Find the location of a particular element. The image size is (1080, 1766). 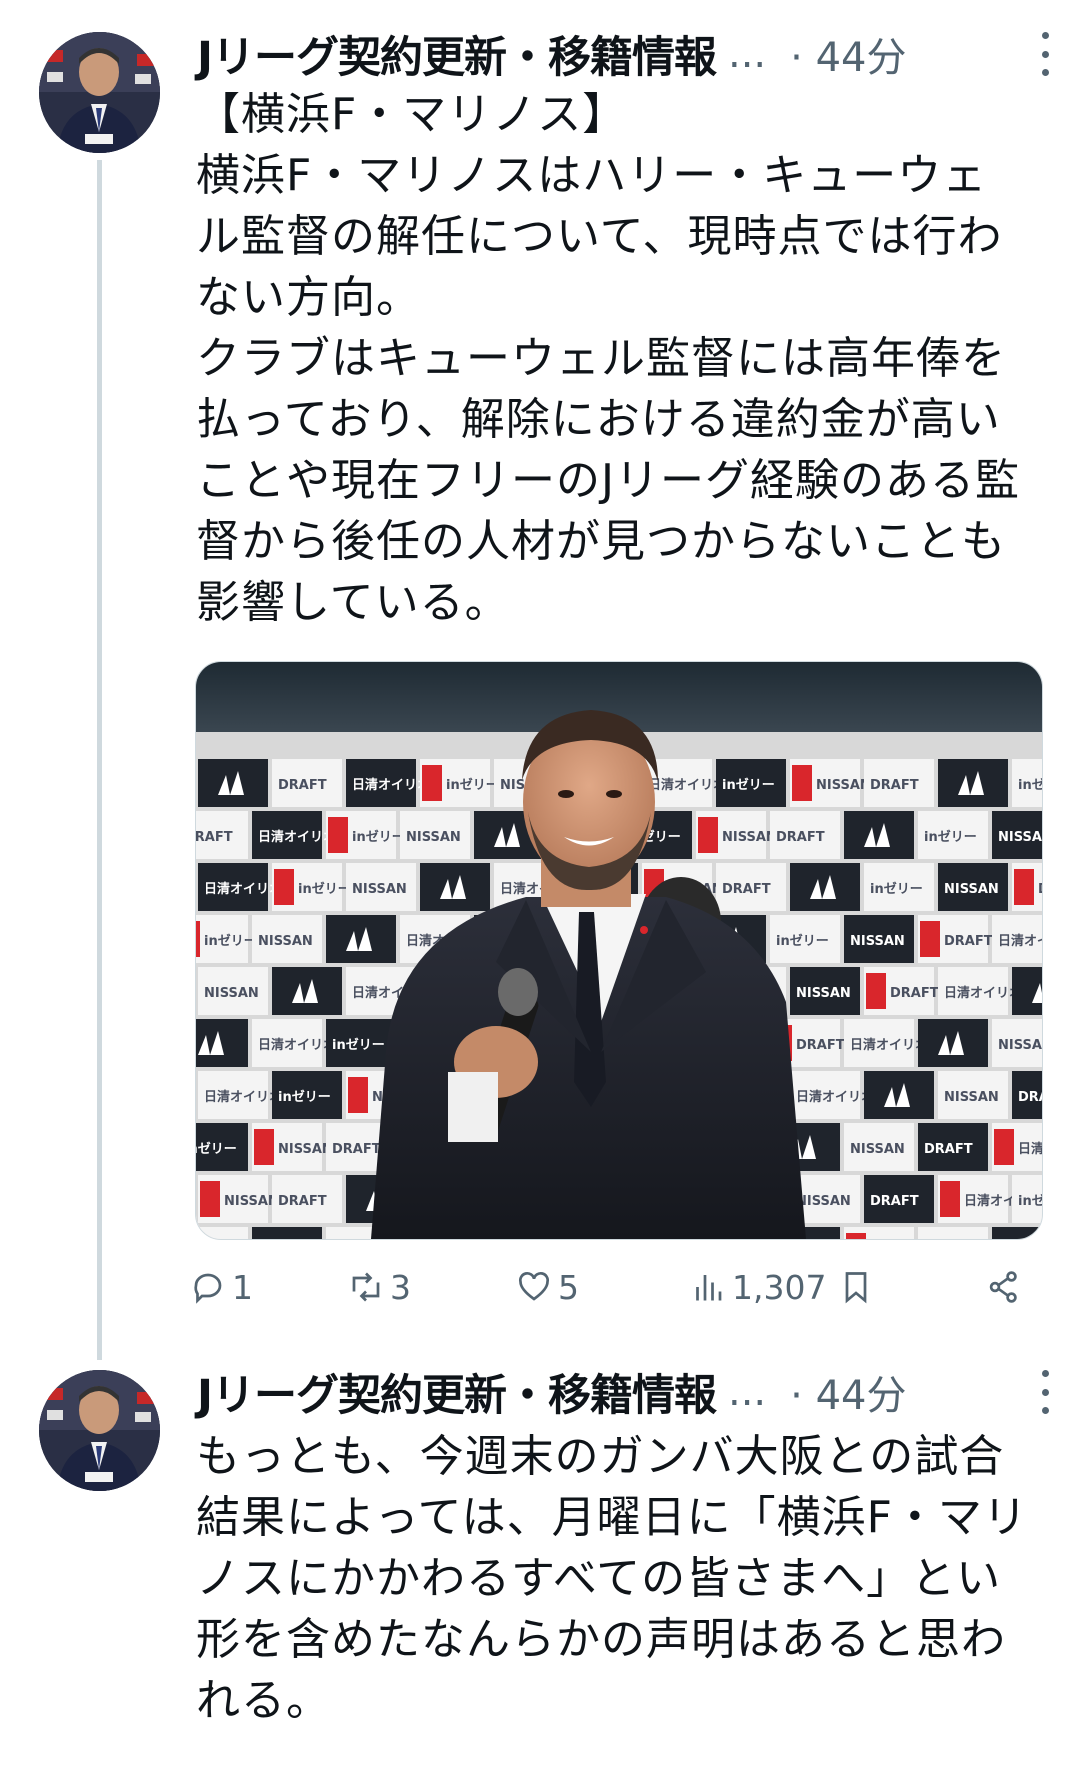

vertical-dots-icon is located at coordinates (1045, 1373).